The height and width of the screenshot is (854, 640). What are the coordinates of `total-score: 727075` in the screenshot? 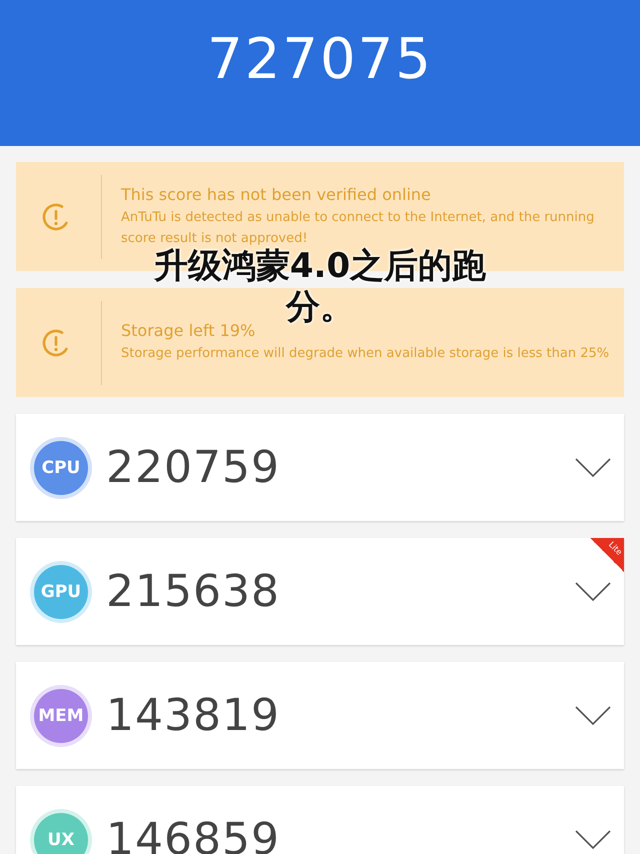 It's located at (320, 60).